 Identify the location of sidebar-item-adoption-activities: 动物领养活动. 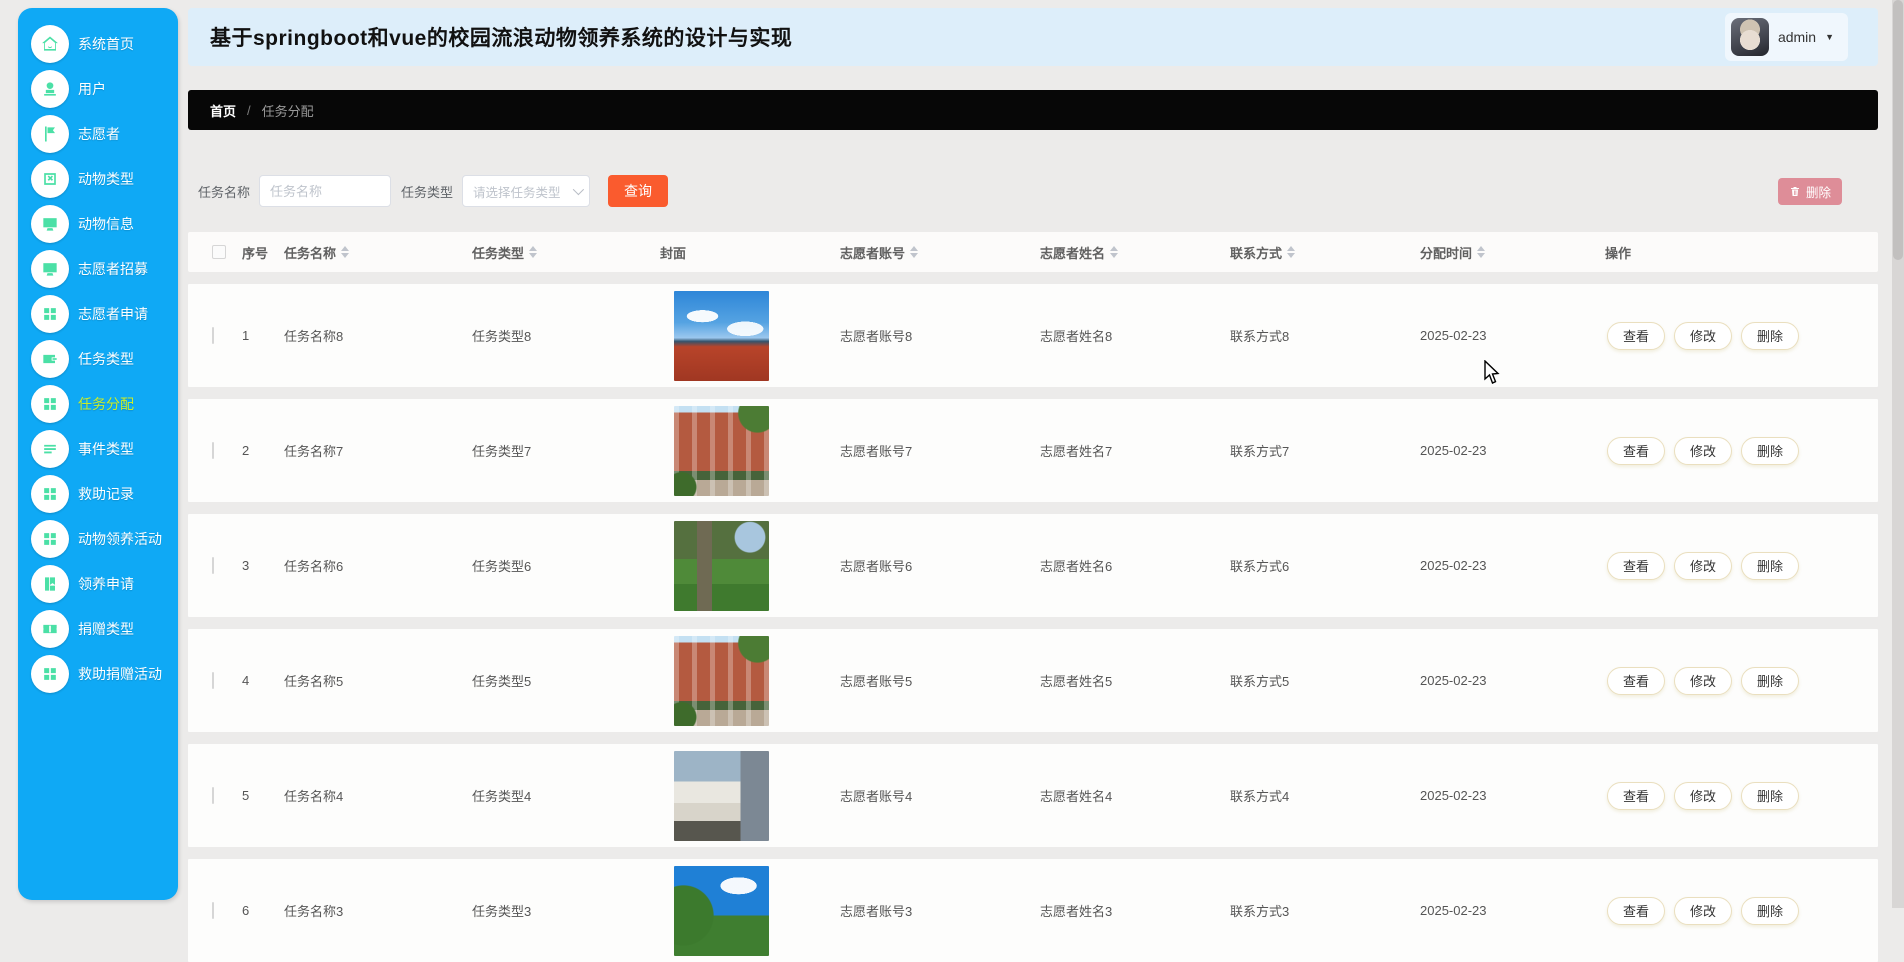
(98, 538).